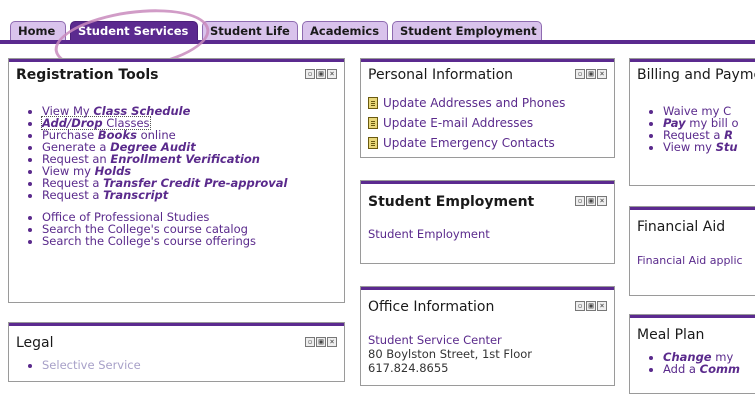 The width and height of the screenshot is (755, 394). I want to click on portlet-title: Student Employment, so click(451, 202).